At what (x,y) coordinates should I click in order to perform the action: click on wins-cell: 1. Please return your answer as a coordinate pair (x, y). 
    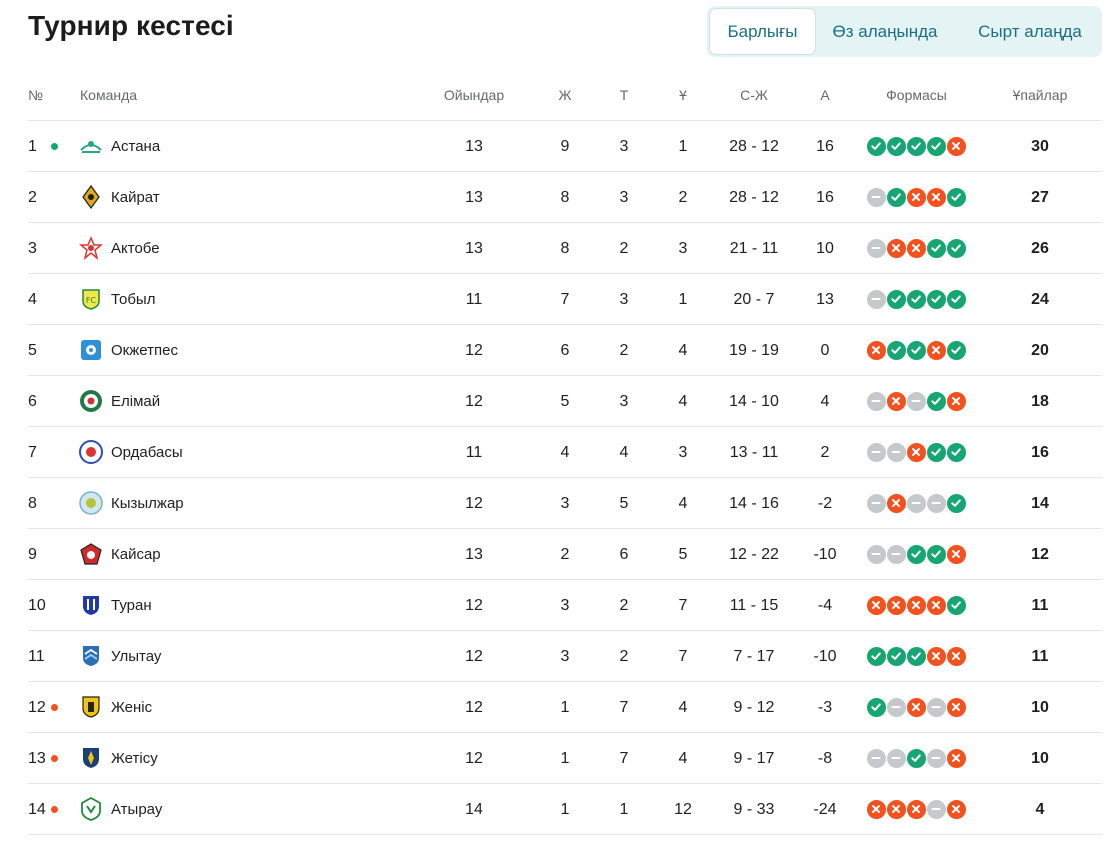
    Looking at the image, I should click on (565, 809).